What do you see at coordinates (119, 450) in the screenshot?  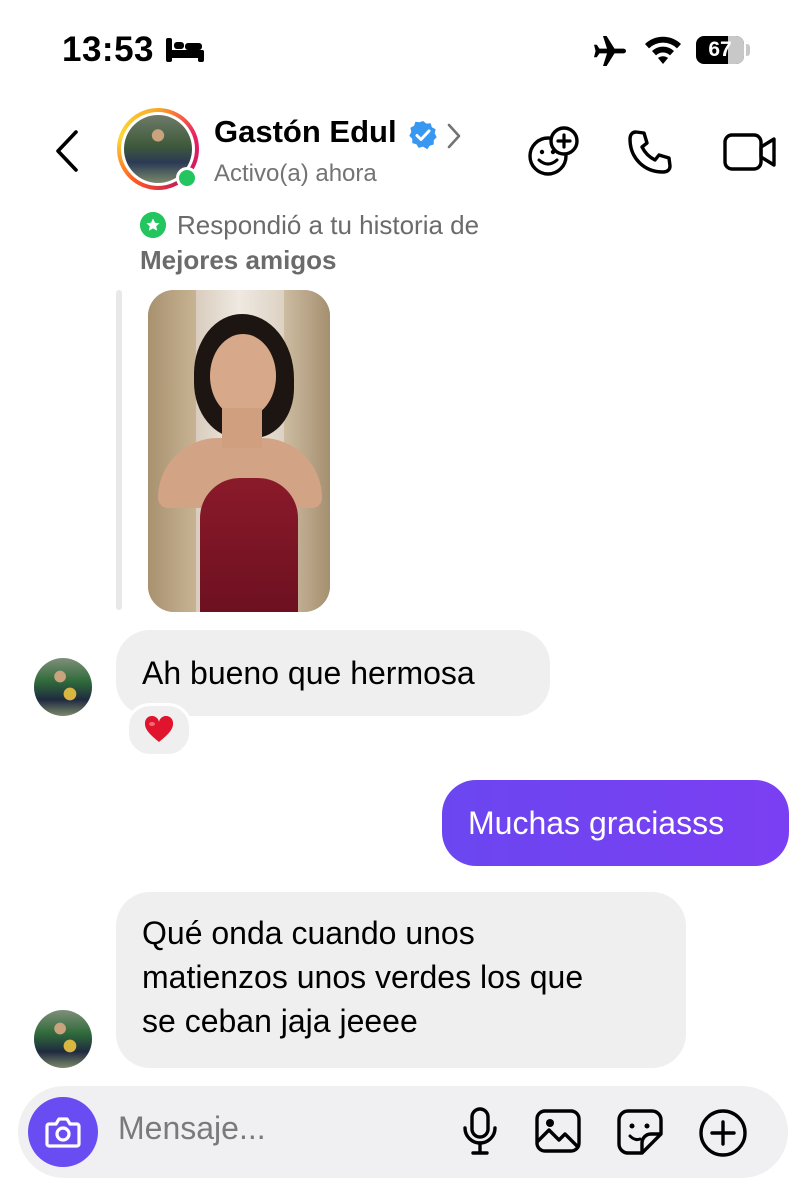 I see `reply-quote-bar` at bounding box center [119, 450].